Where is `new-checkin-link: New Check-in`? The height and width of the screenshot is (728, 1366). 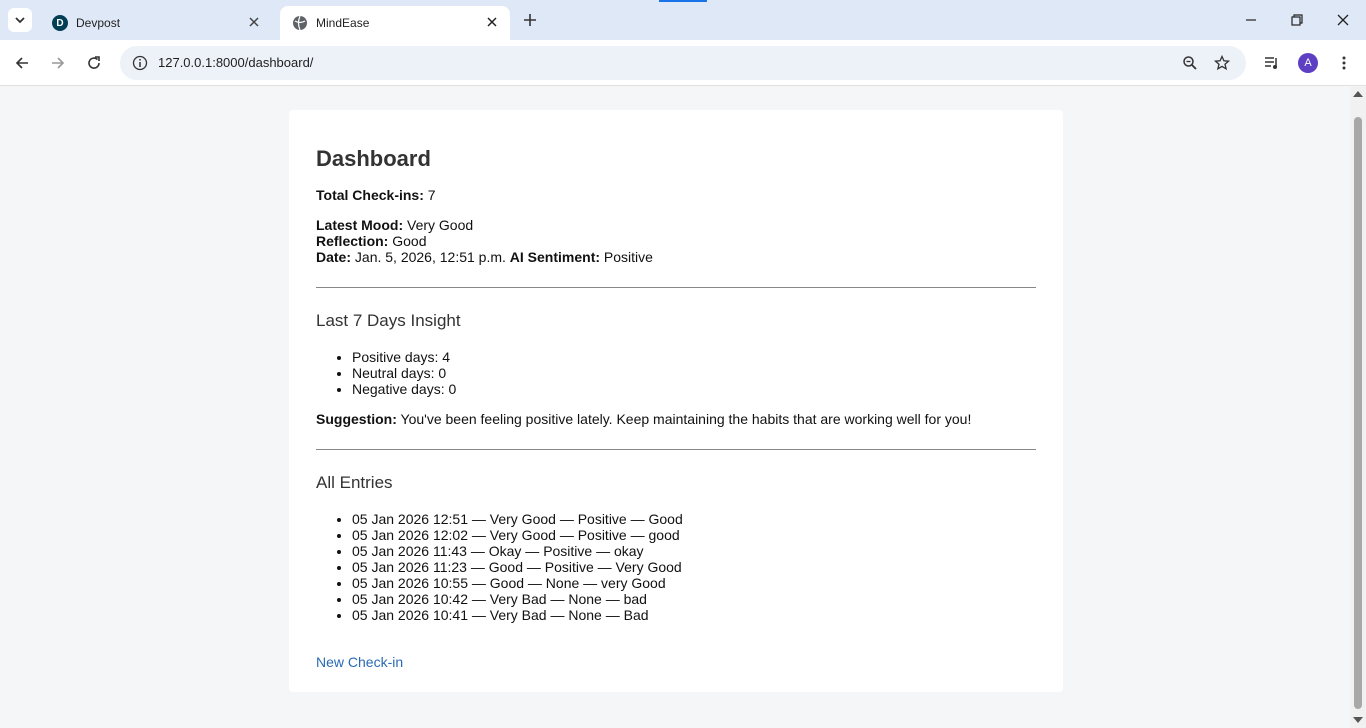
new-checkin-link: New Check-in is located at coordinates (359, 662).